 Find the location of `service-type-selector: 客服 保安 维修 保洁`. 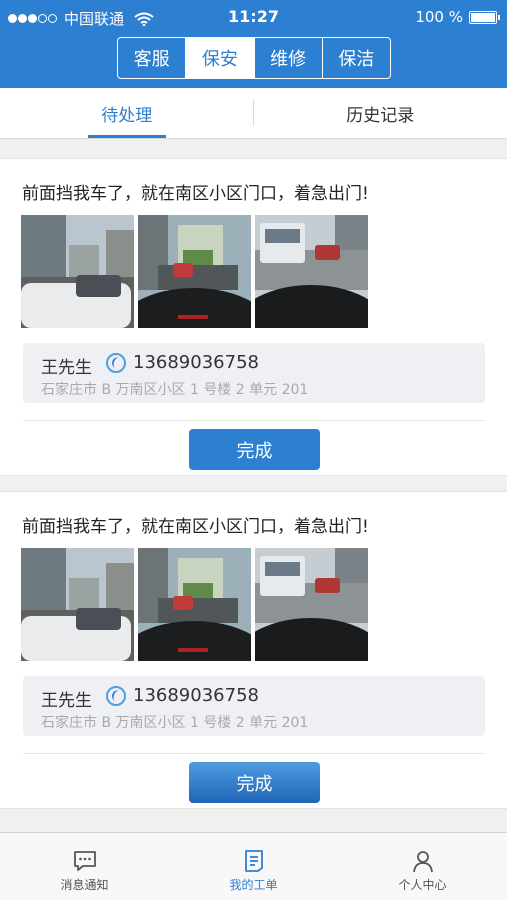

service-type-selector: 客服 保安 维修 保洁 is located at coordinates (254, 58).